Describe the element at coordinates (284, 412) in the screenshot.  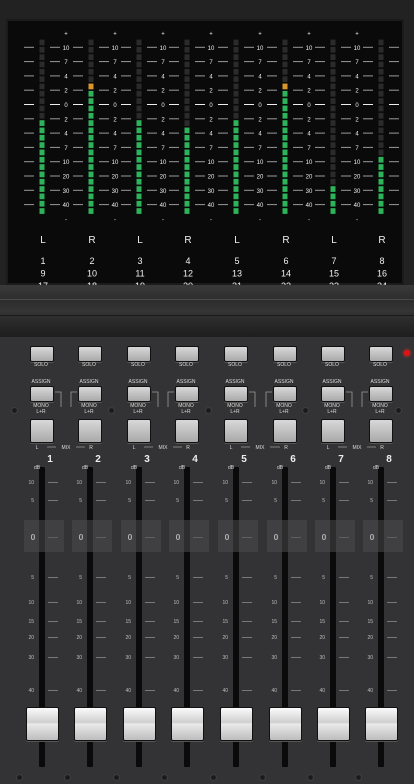
I see `mono-lr-label: L+R` at that location.